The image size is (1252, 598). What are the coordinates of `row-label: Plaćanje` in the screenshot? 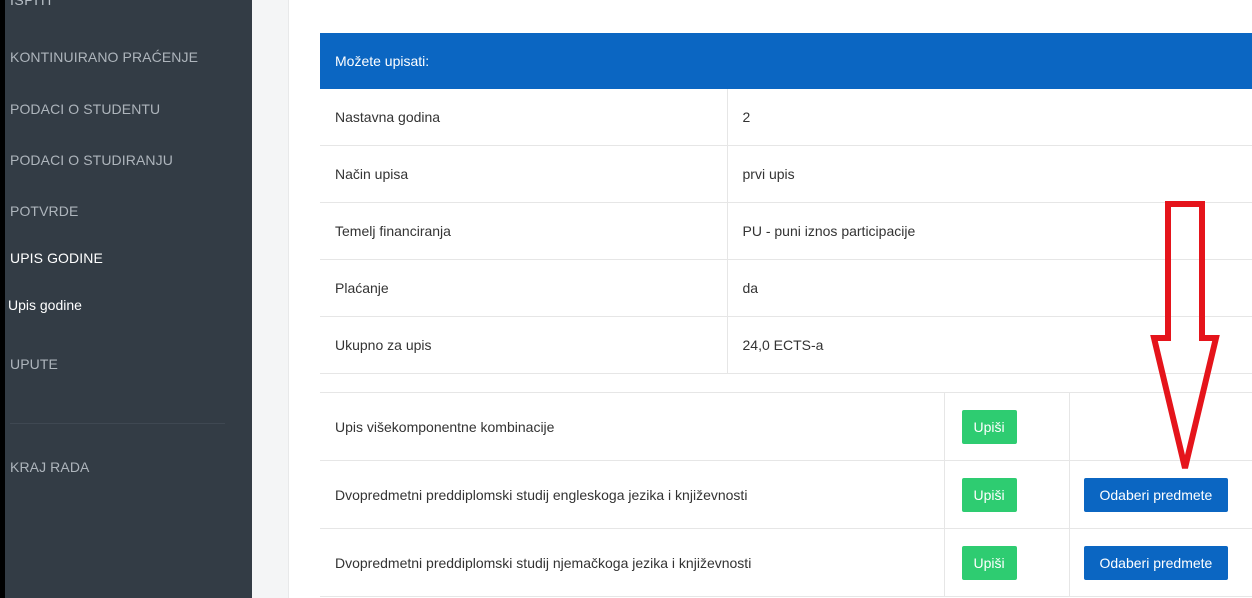 It's located at (523, 288).